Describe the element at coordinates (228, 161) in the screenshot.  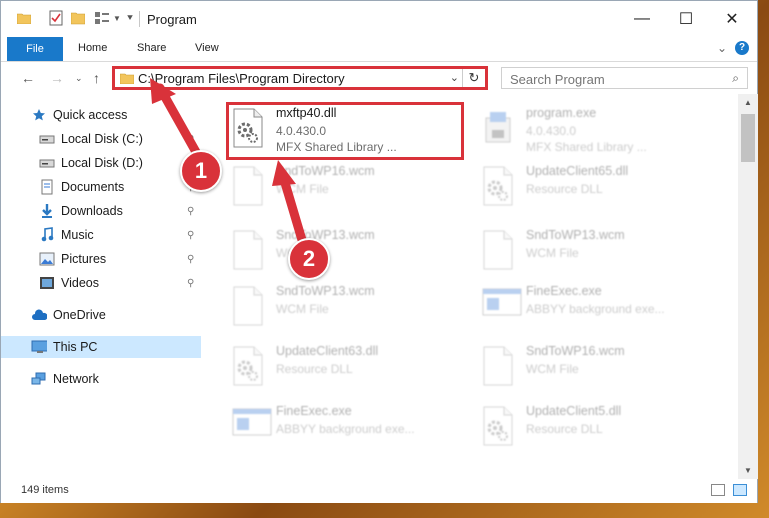
I see `callout-arrows` at that location.